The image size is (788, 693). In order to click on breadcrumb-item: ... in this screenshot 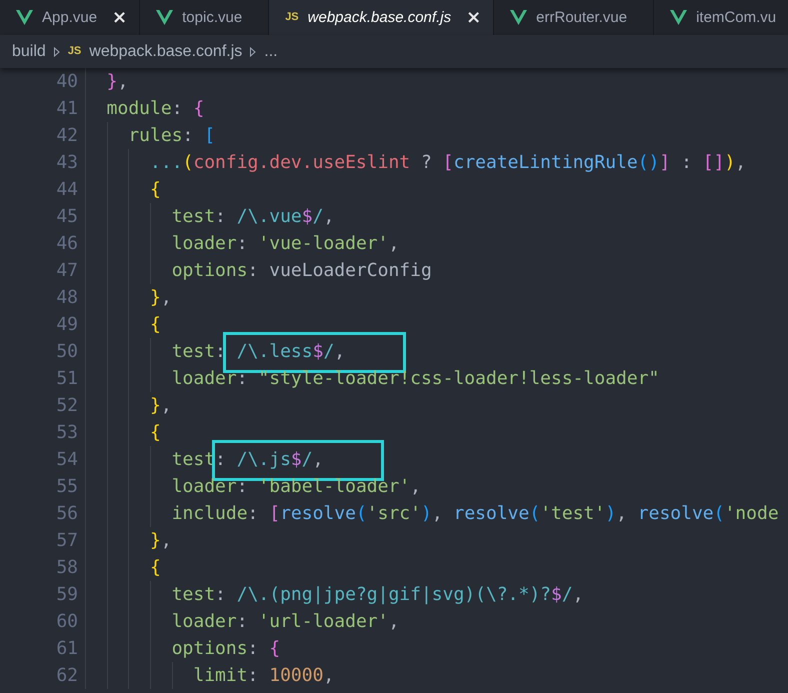, I will do `click(271, 51)`.